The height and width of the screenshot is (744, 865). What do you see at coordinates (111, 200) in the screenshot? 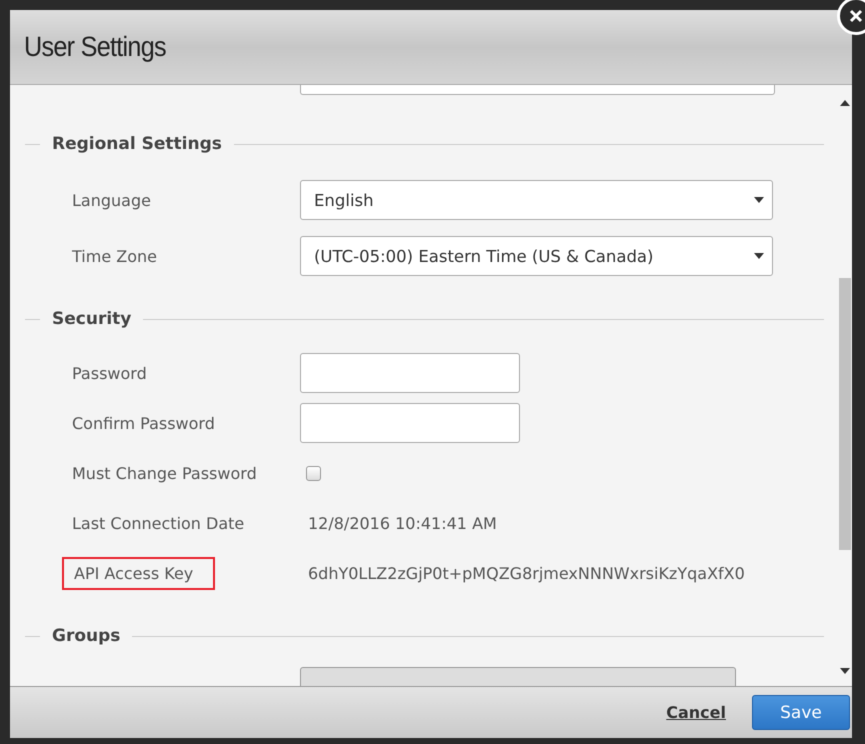
I see `field-label: Language` at bounding box center [111, 200].